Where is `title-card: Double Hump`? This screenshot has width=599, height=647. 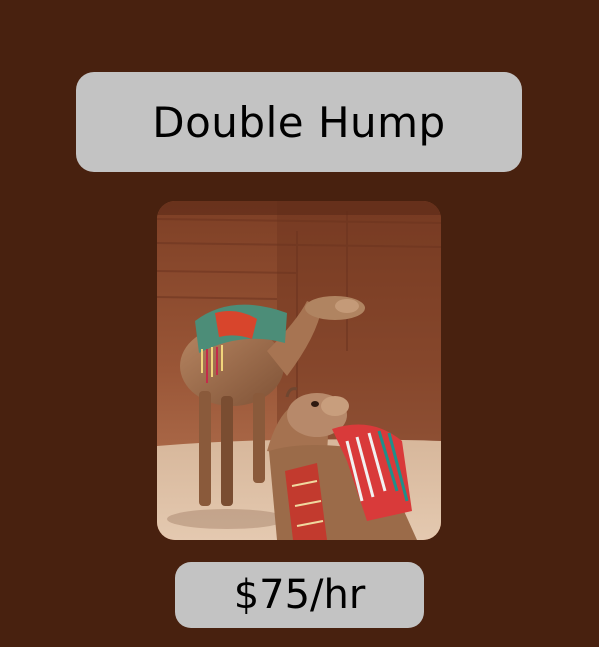
title-card: Double Hump is located at coordinates (299, 122).